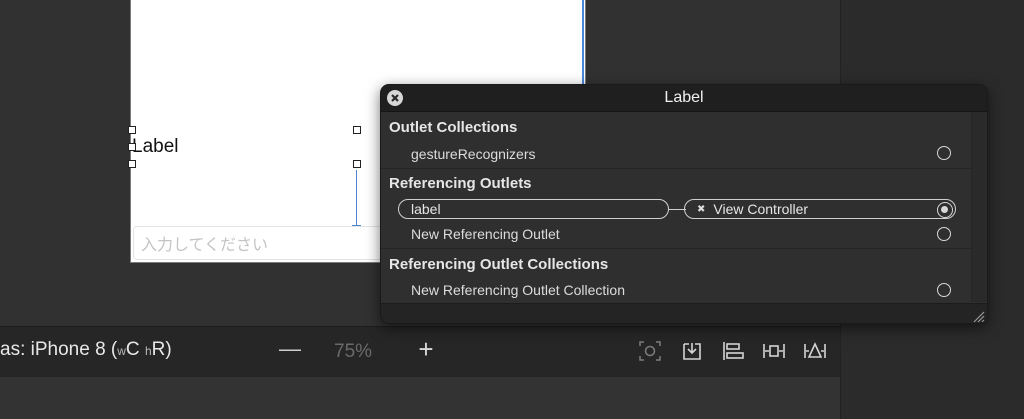 This screenshot has width=1024, height=419. Describe the element at coordinates (132, 349) in the screenshot. I see `width-class-value: C` at that location.